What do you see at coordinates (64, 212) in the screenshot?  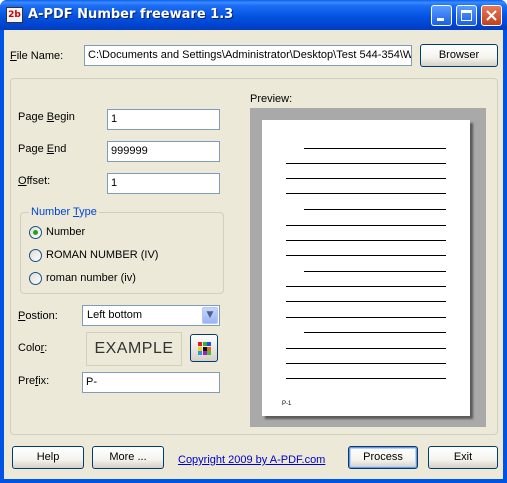 I see `number-type-title: Number Type` at bounding box center [64, 212].